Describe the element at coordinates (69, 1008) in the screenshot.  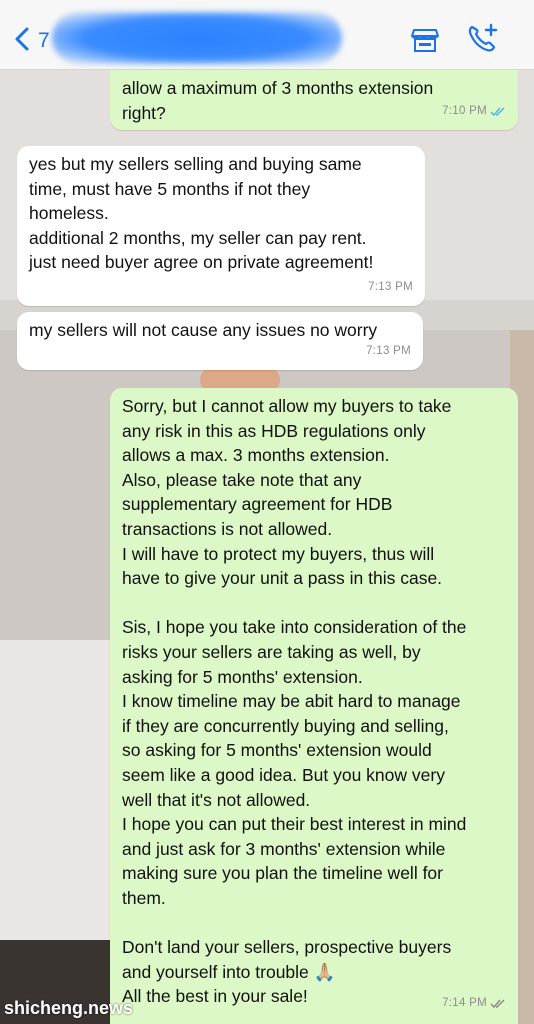
I see `watermark: shicheng.news` at that location.